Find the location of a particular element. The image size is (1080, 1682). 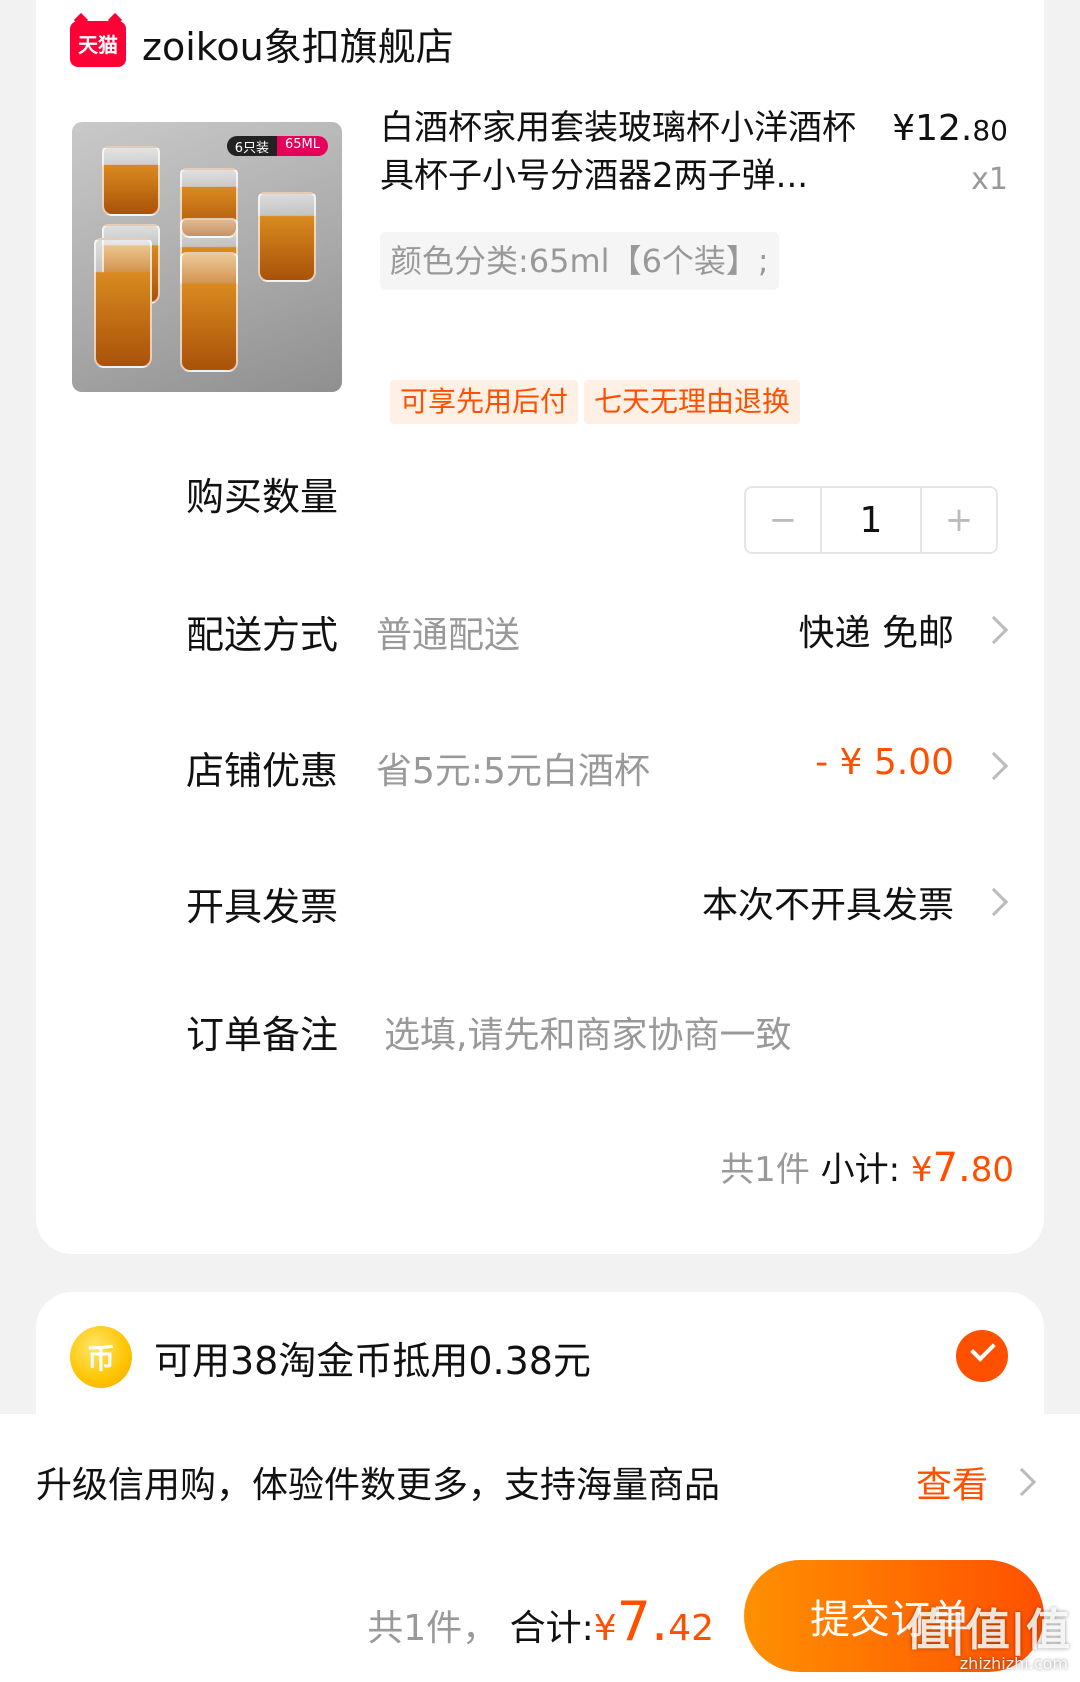

total-integer: 7. is located at coordinates (642, 1621).